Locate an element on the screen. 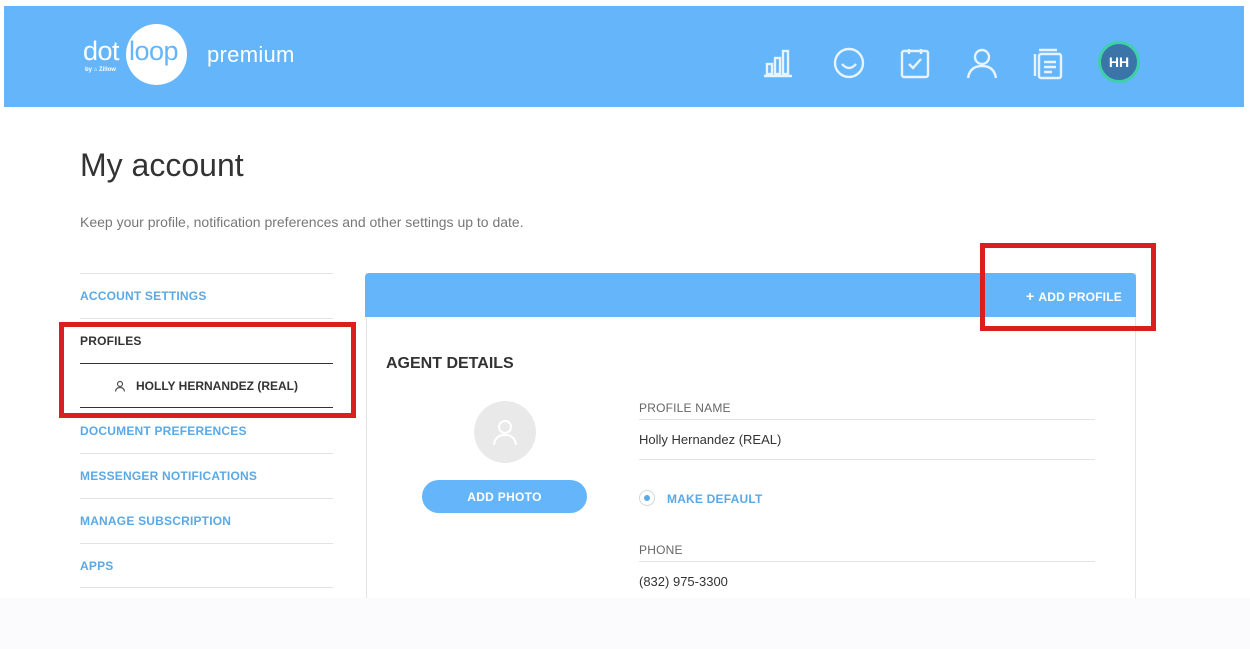  sidebar-item-manage-subscription: MANAGE SUBSCRIPTION is located at coordinates (206, 520).